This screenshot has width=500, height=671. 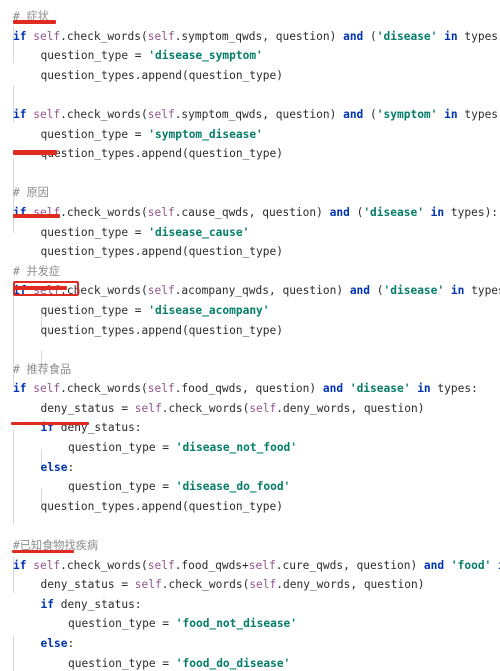 What do you see at coordinates (250, 487) in the screenshot?
I see `code-line: question_type = 'disease_do_food'` at bounding box center [250, 487].